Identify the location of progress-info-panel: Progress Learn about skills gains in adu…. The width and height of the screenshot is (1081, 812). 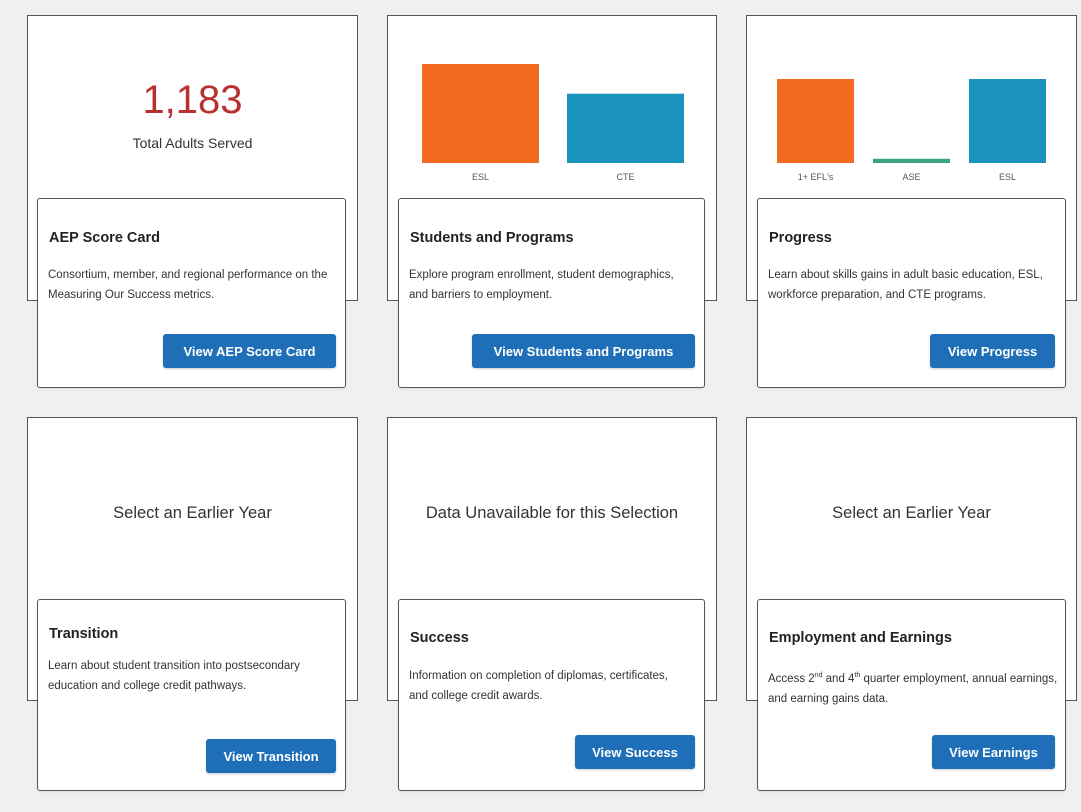
(911, 293).